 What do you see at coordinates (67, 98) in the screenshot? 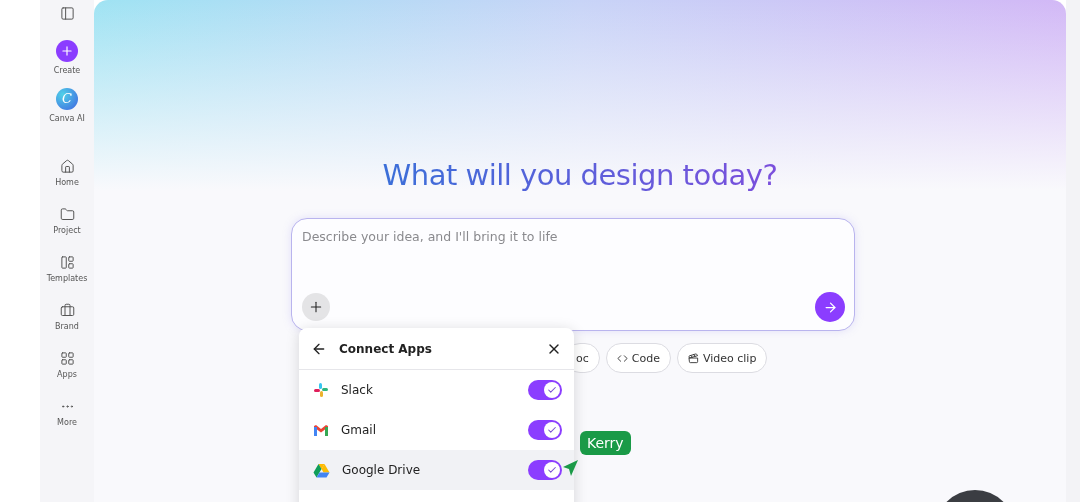
I see `ai-avatar-icon: C` at bounding box center [67, 98].